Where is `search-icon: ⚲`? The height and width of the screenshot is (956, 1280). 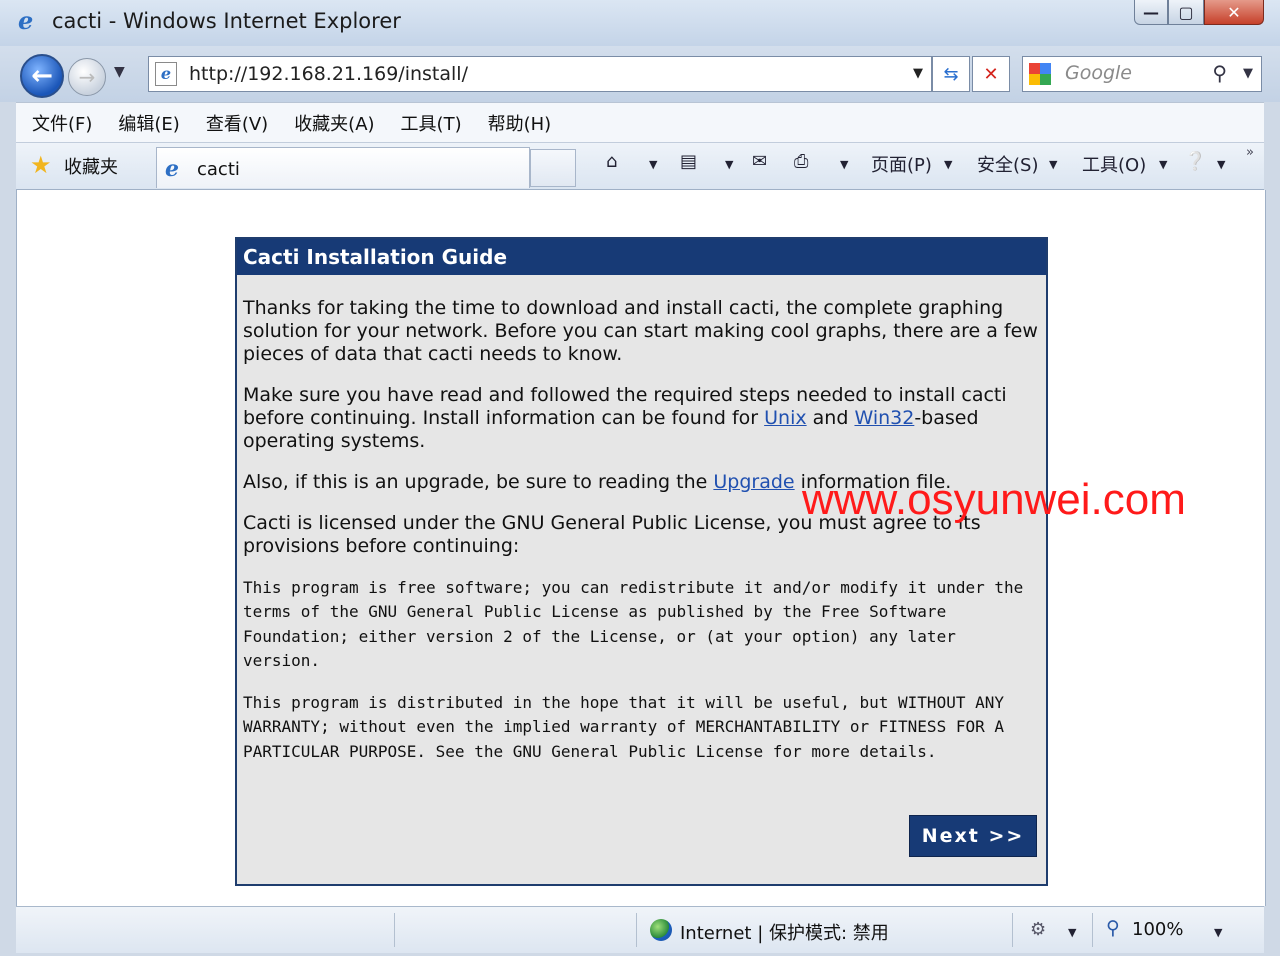
search-icon: ⚲ is located at coordinates (1219, 73).